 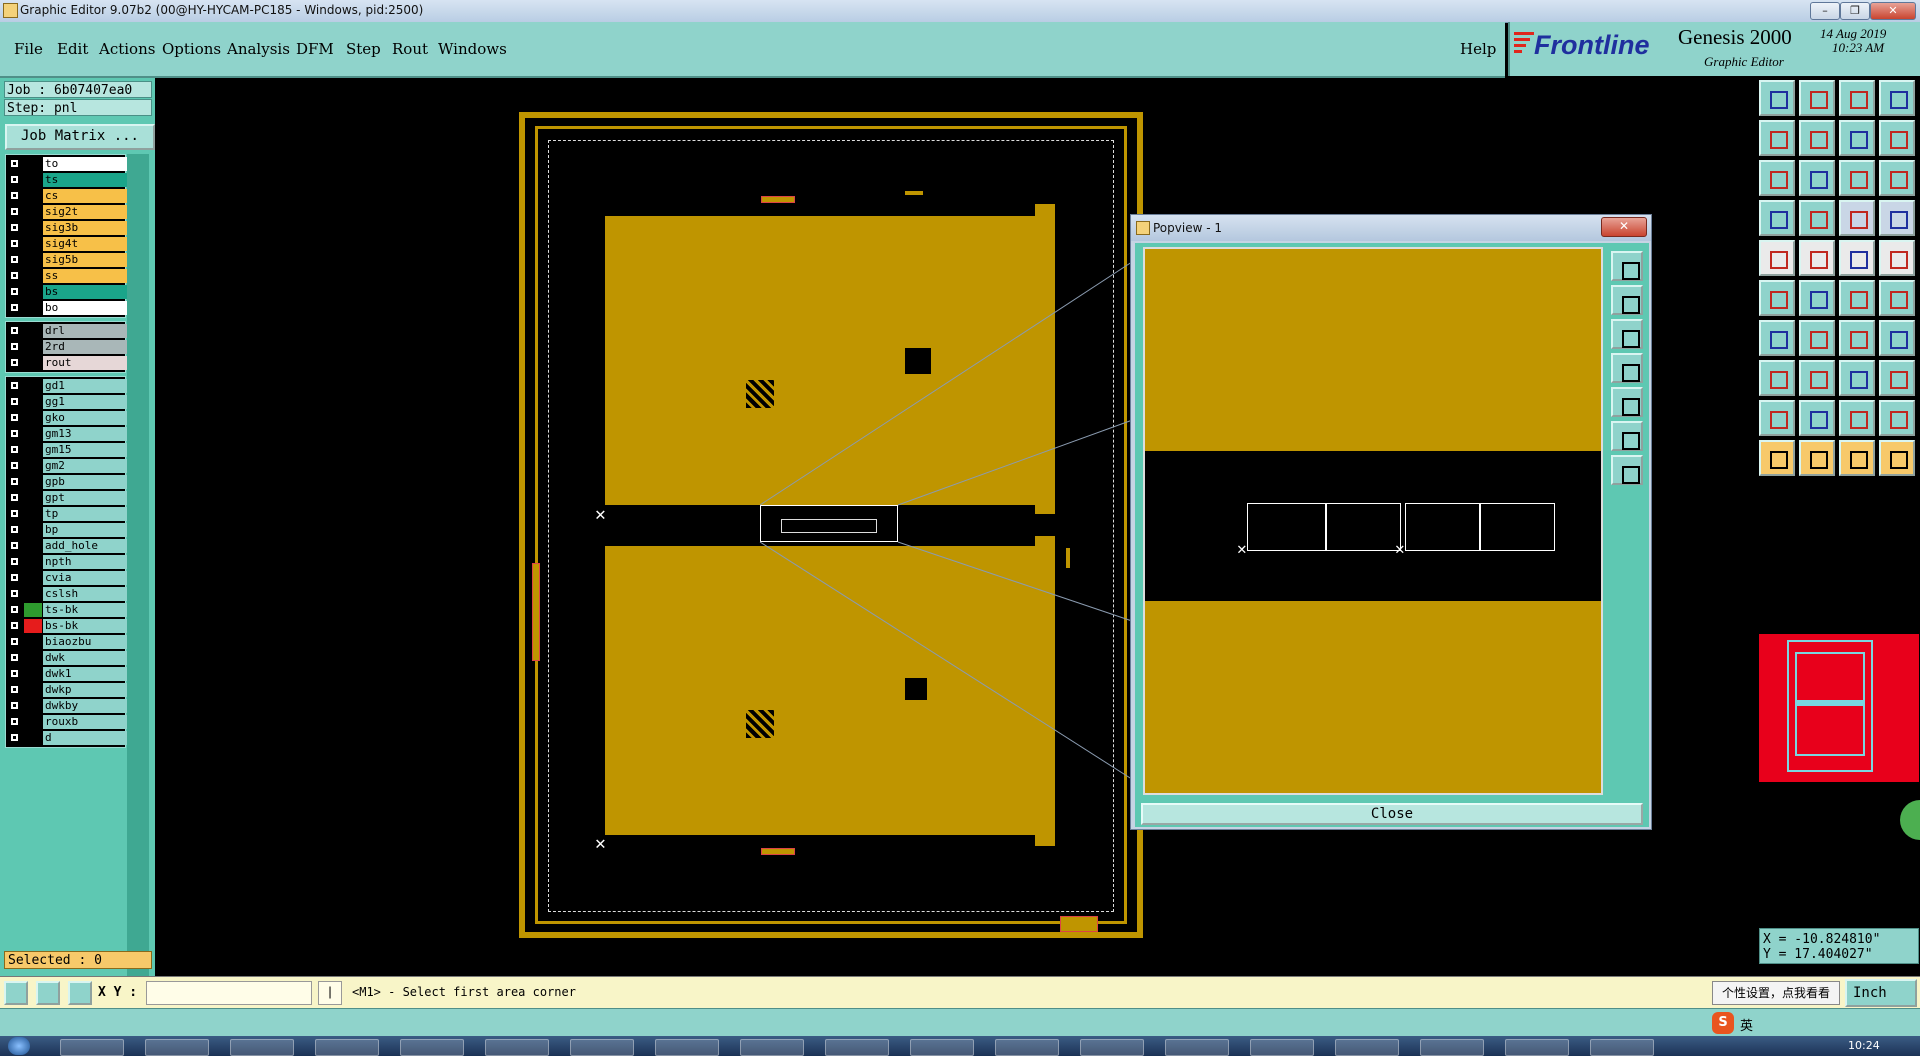 I want to click on cross-section-icon, so click(x=1897, y=218).